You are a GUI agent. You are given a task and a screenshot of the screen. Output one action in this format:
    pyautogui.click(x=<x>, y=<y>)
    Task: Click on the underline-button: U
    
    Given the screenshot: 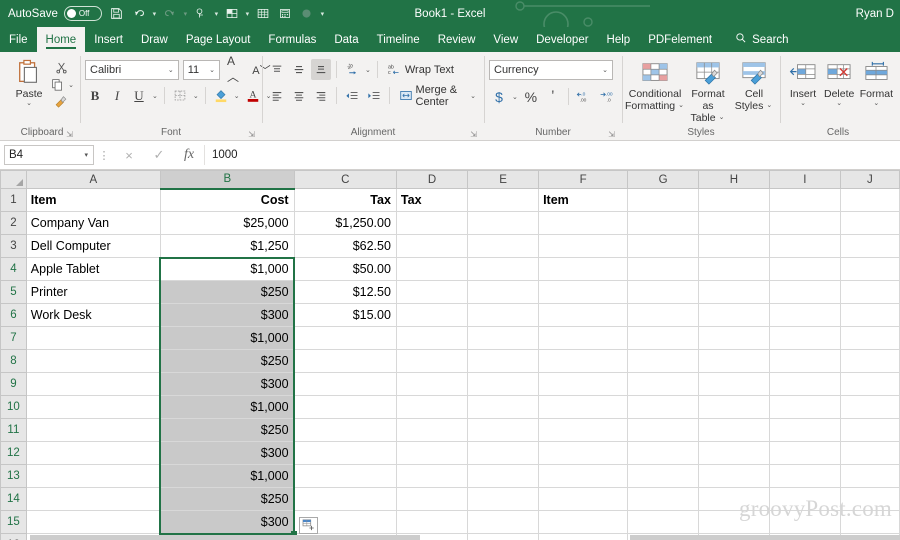 What is the action you would take?
    pyautogui.click(x=139, y=95)
    